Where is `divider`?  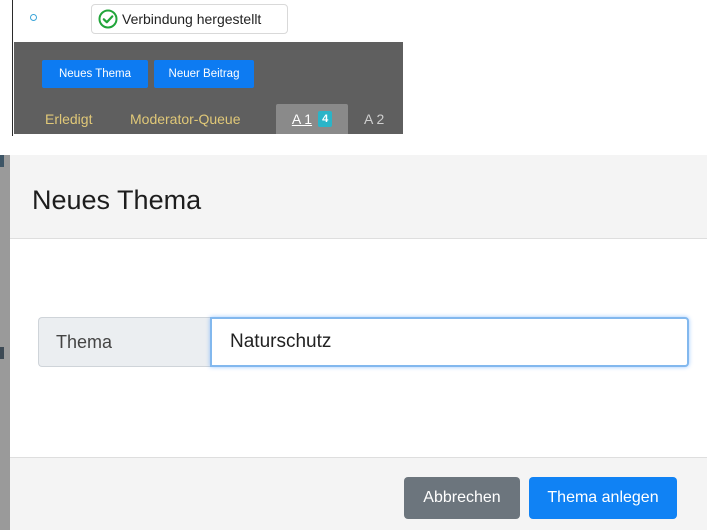
divider is located at coordinates (12, 68).